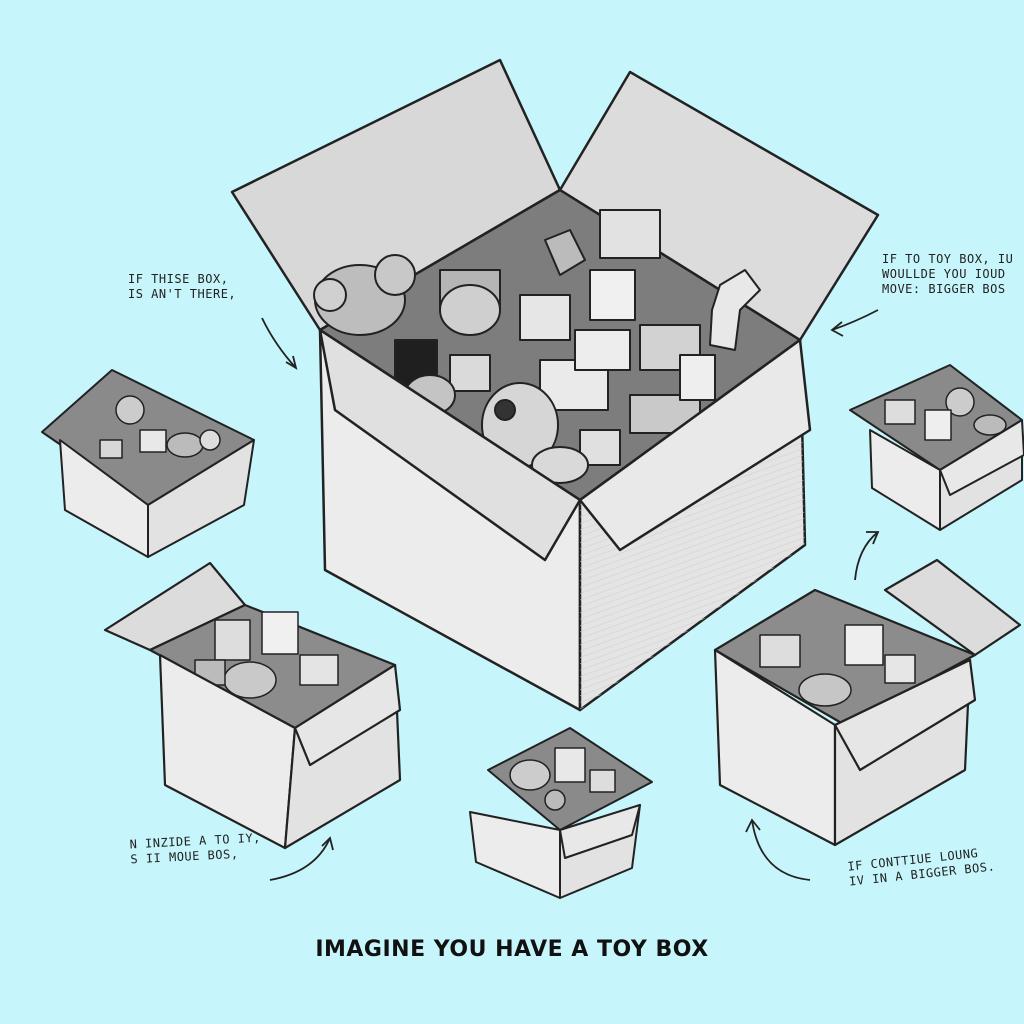 The height and width of the screenshot is (1024, 1024). Describe the element at coordinates (148, 463) in the screenshot. I see `small-box-top-left` at that location.